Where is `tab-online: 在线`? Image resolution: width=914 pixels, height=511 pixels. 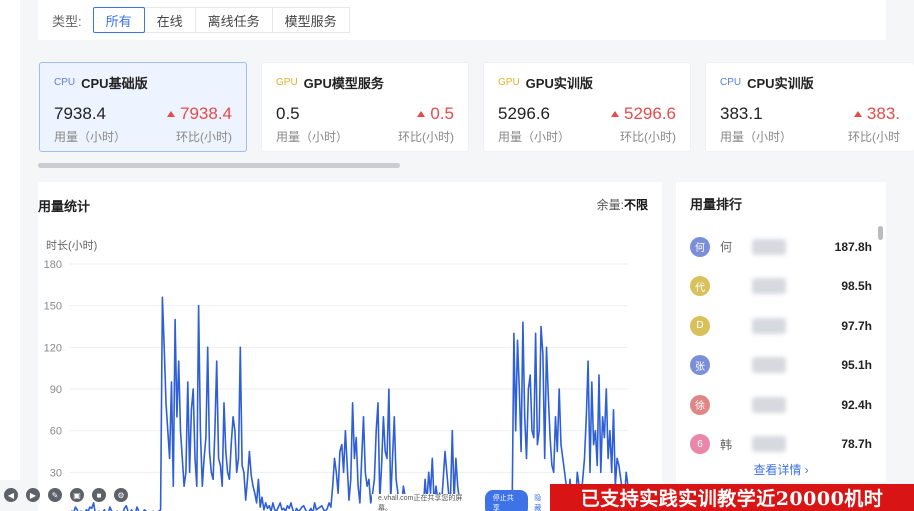
tab-online: 在线 is located at coordinates (169, 20).